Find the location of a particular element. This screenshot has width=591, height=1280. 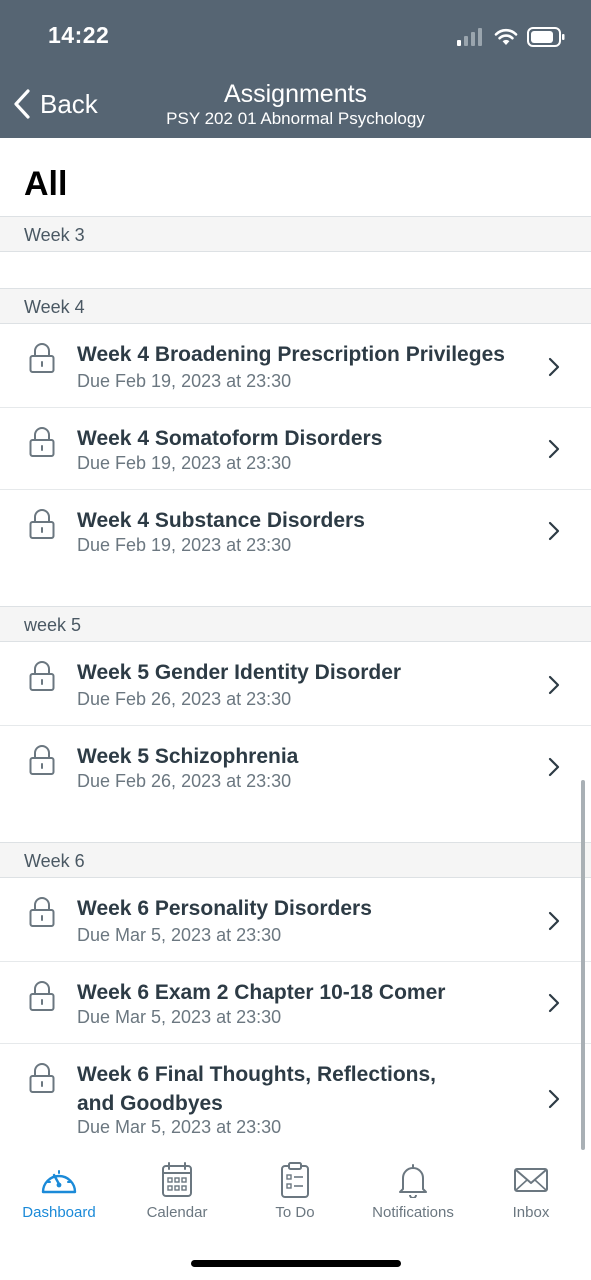

section-label: Week 6 is located at coordinates (54, 861).